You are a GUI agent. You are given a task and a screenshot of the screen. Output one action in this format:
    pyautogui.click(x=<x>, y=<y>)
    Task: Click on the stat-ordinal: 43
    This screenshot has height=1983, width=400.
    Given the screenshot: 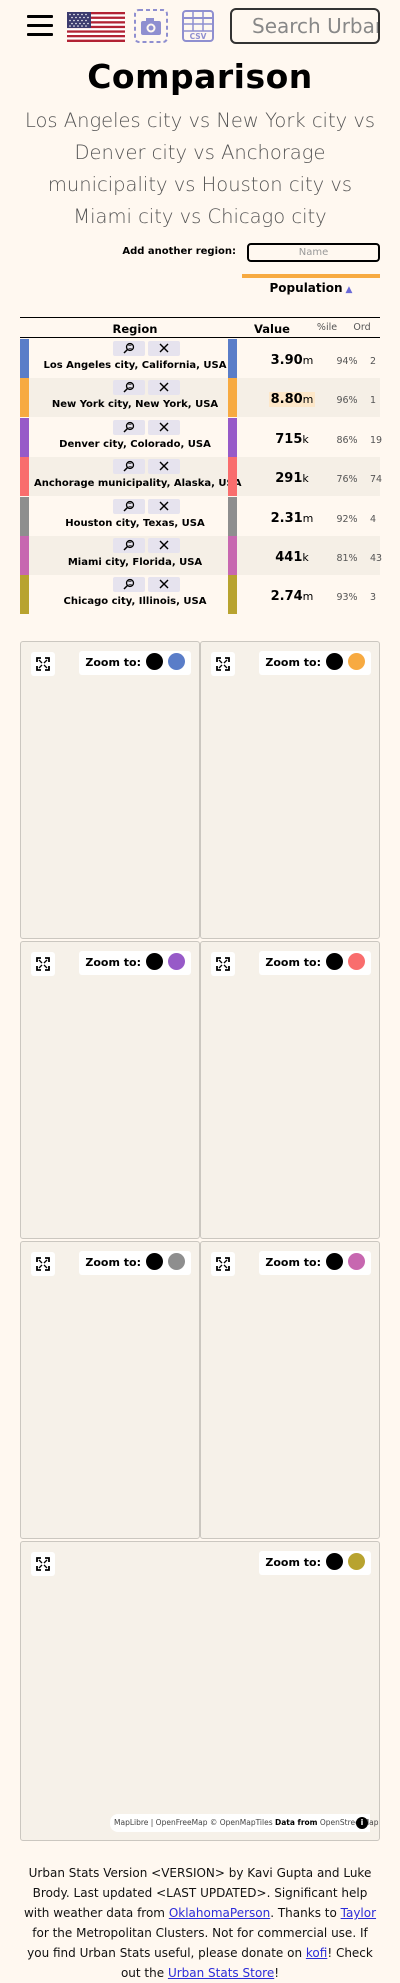 What is the action you would take?
    pyautogui.click(x=379, y=558)
    